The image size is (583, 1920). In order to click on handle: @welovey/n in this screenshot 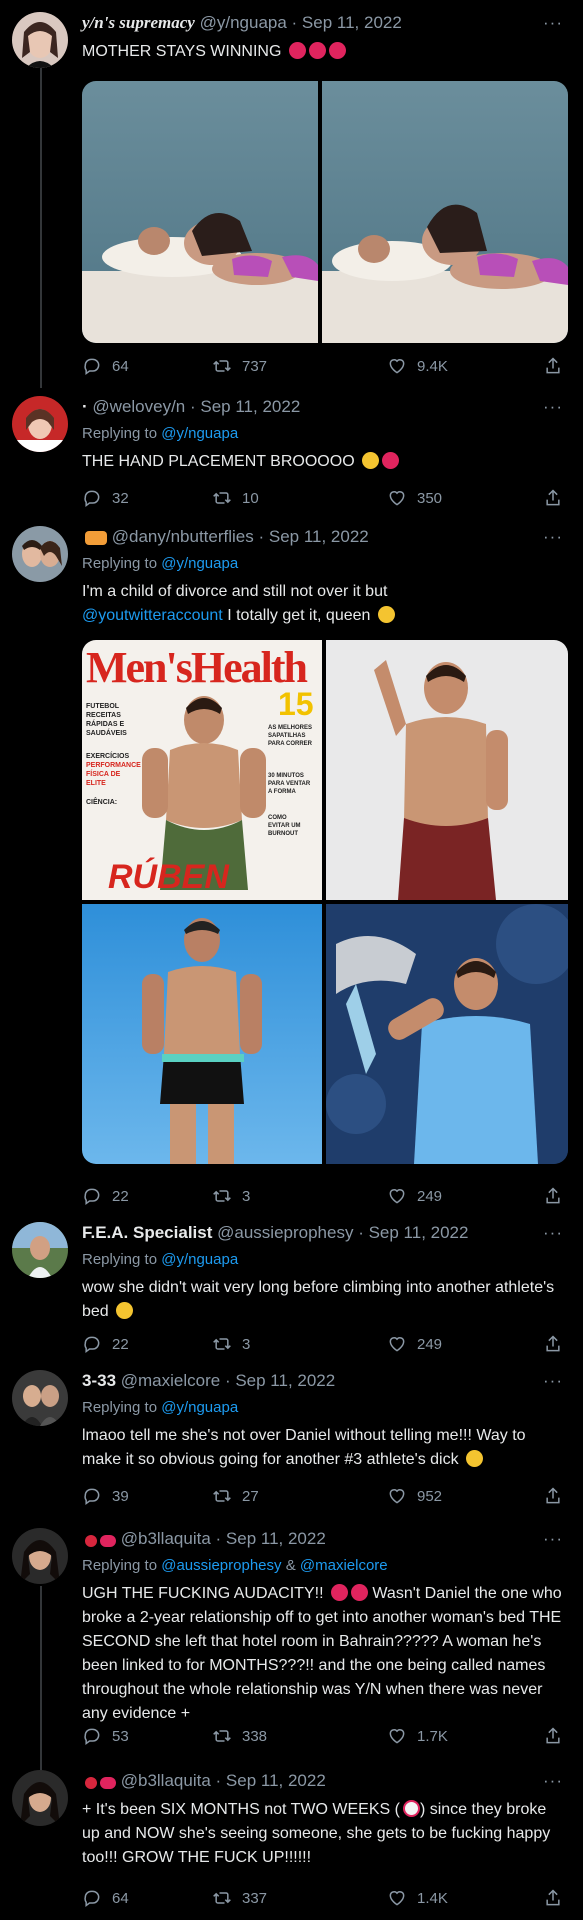, I will do `click(138, 406)`.